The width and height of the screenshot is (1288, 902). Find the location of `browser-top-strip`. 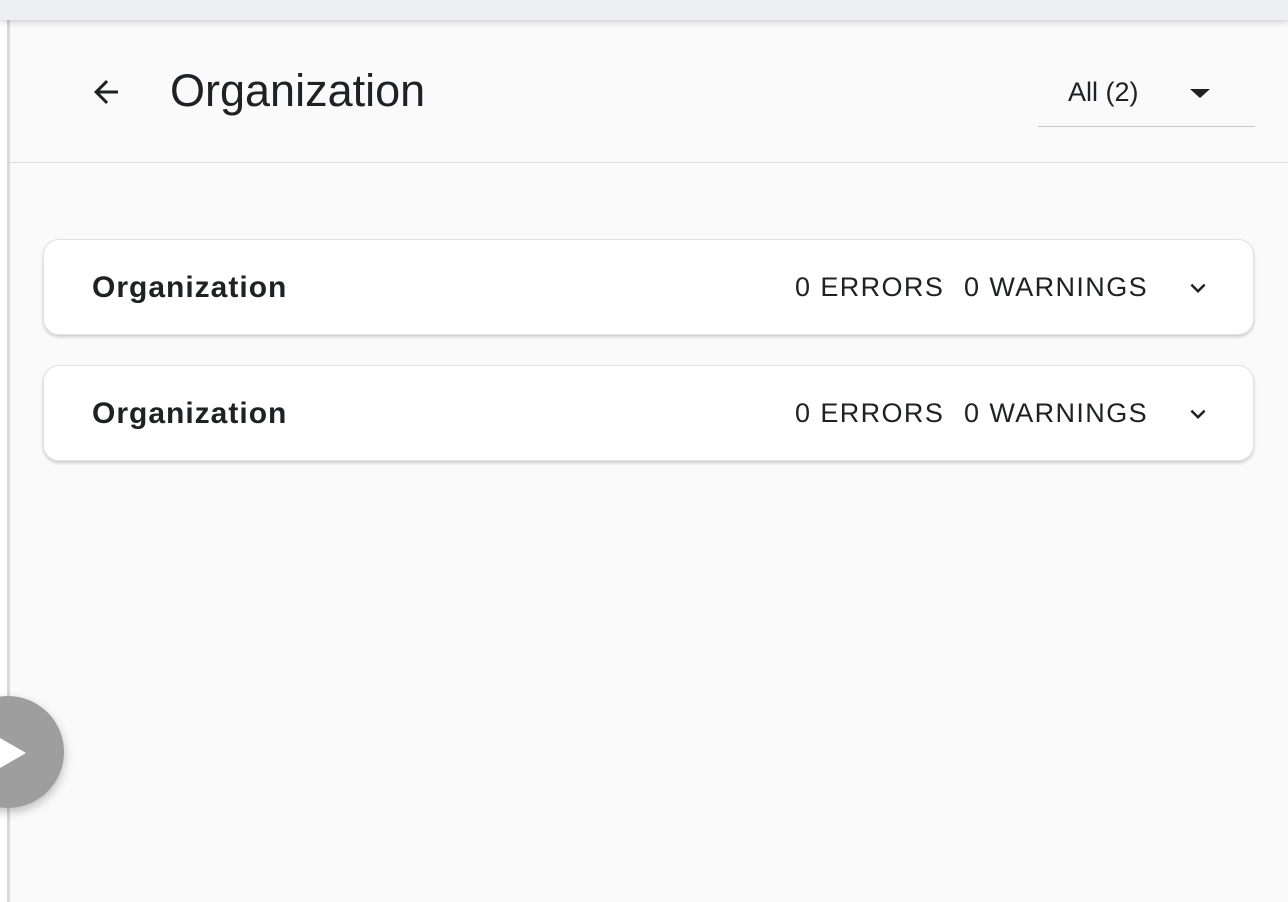

browser-top-strip is located at coordinates (644, 10).